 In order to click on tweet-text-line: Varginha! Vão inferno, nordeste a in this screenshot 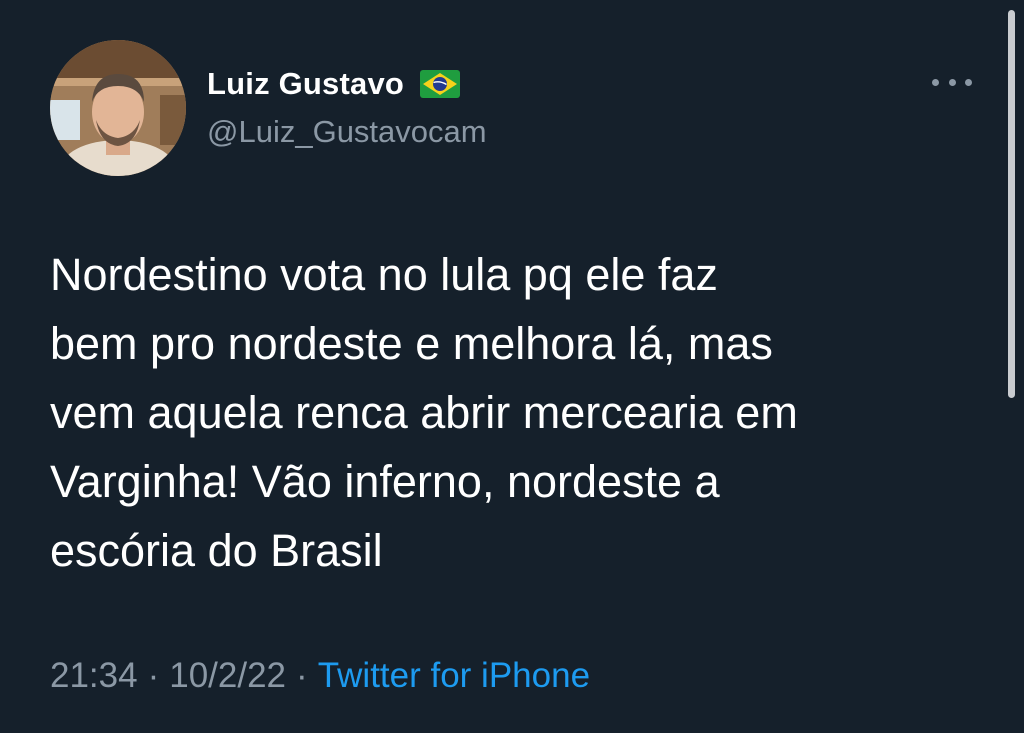, I will do `click(385, 481)`.